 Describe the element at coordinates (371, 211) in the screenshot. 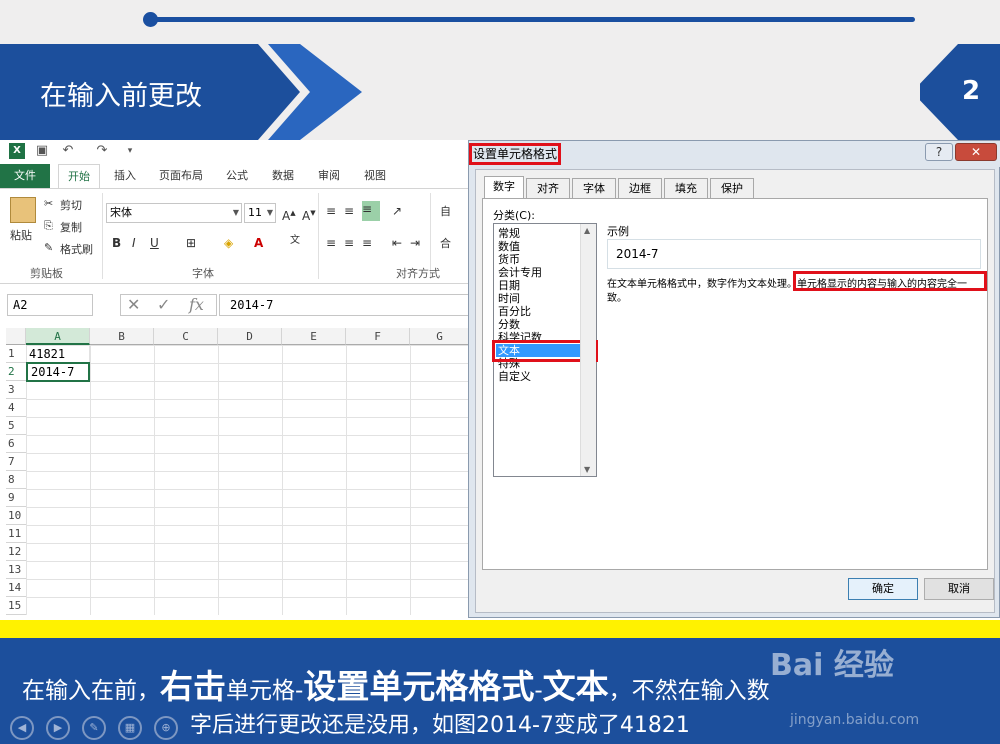

I see `align-bottom-icon: ≡` at that location.